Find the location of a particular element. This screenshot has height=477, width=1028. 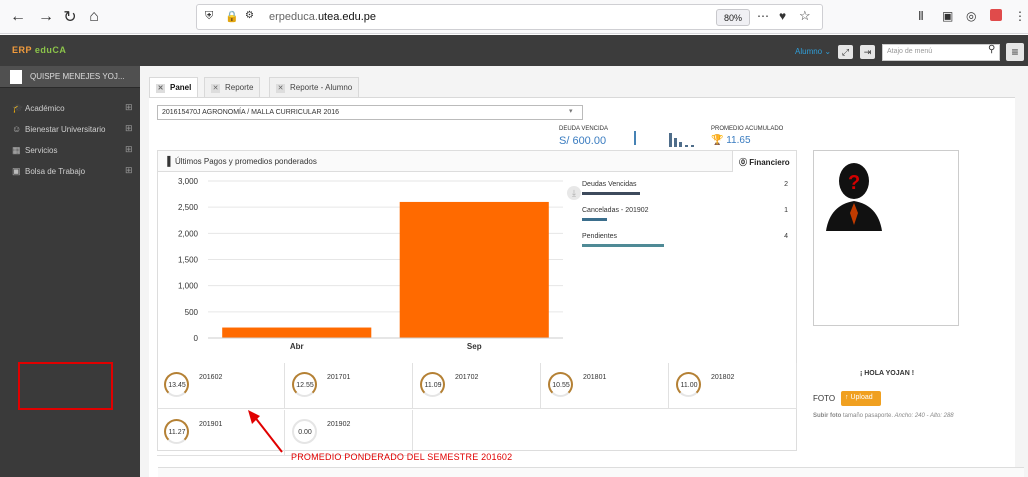

semester-code: 201701 is located at coordinates (339, 377).